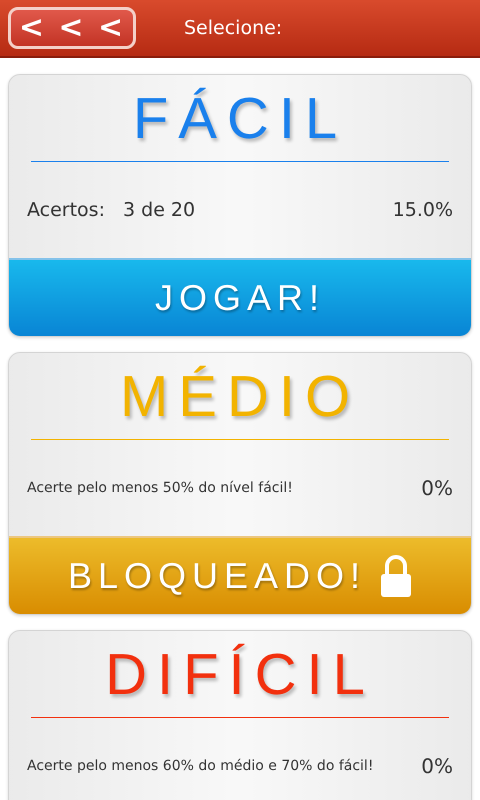  Describe the element at coordinates (200, 766) in the screenshot. I see `requirement-text: Acerte pelo menos 60% do médio e 70% do fácil!` at that location.